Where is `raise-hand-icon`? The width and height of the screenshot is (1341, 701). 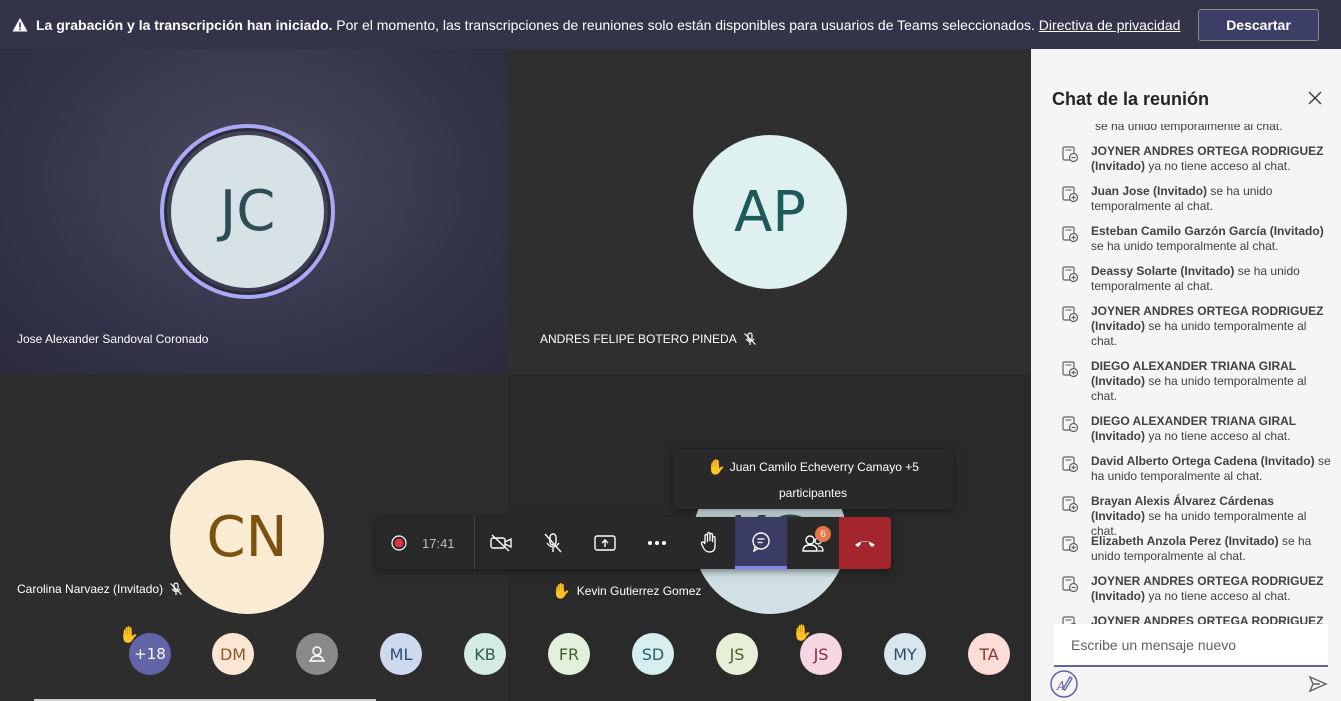
raise-hand-icon is located at coordinates (708, 542).